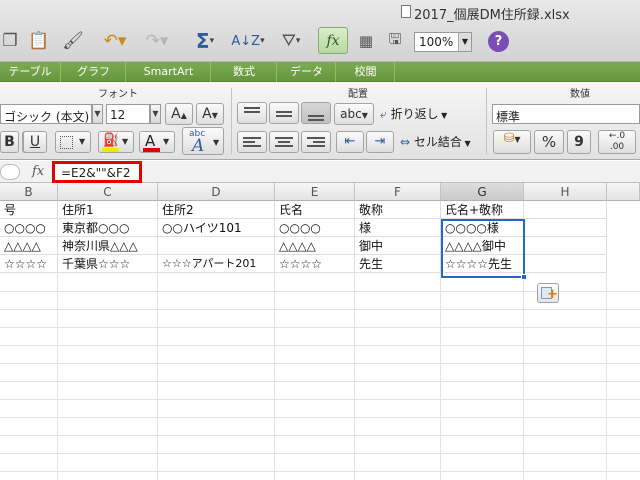 This screenshot has width=640, height=480. What do you see at coordinates (315, 264) in the screenshot?
I see `cell-e4: ☆☆☆☆` at bounding box center [315, 264].